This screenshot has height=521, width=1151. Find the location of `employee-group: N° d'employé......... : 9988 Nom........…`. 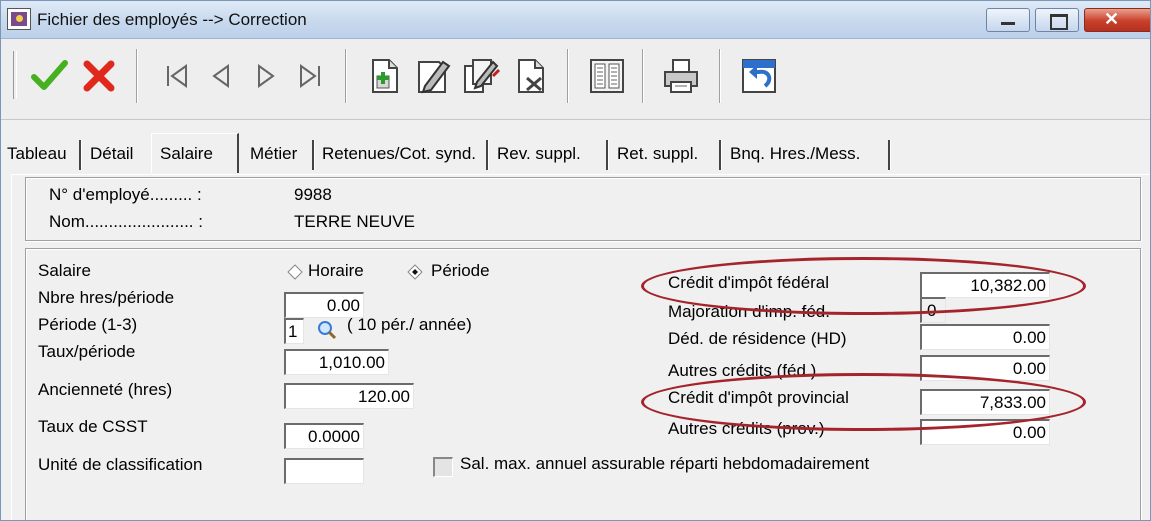

employee-group: N° d'employé......... : 9988 Nom........… is located at coordinates (583, 209).